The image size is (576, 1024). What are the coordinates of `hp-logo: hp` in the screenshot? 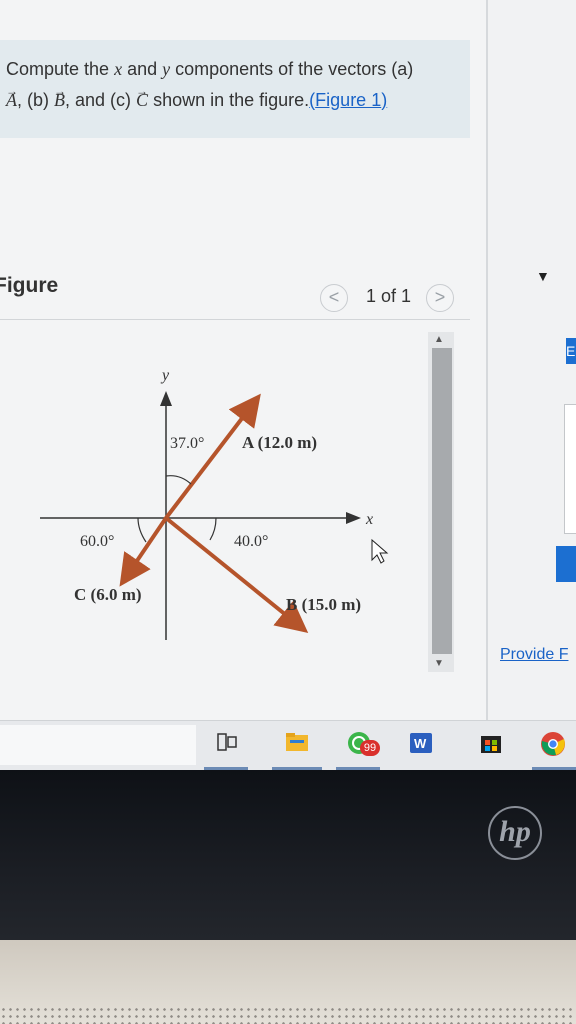 It's located at (515, 833).